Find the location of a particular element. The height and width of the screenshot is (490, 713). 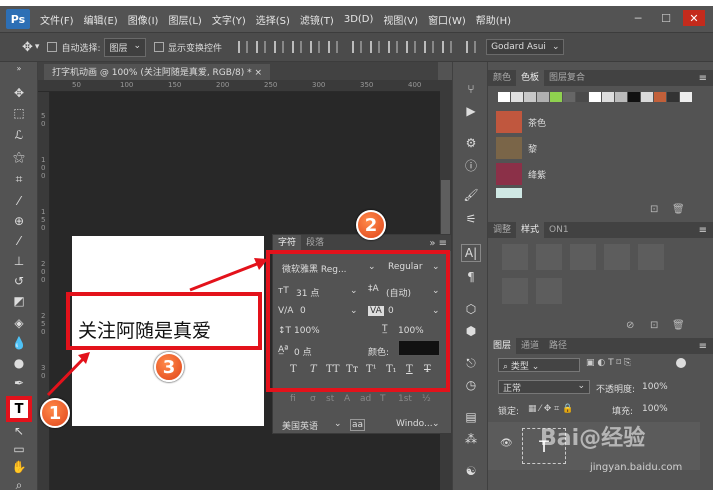

step-badge-3: 3 is located at coordinates (169, 367).